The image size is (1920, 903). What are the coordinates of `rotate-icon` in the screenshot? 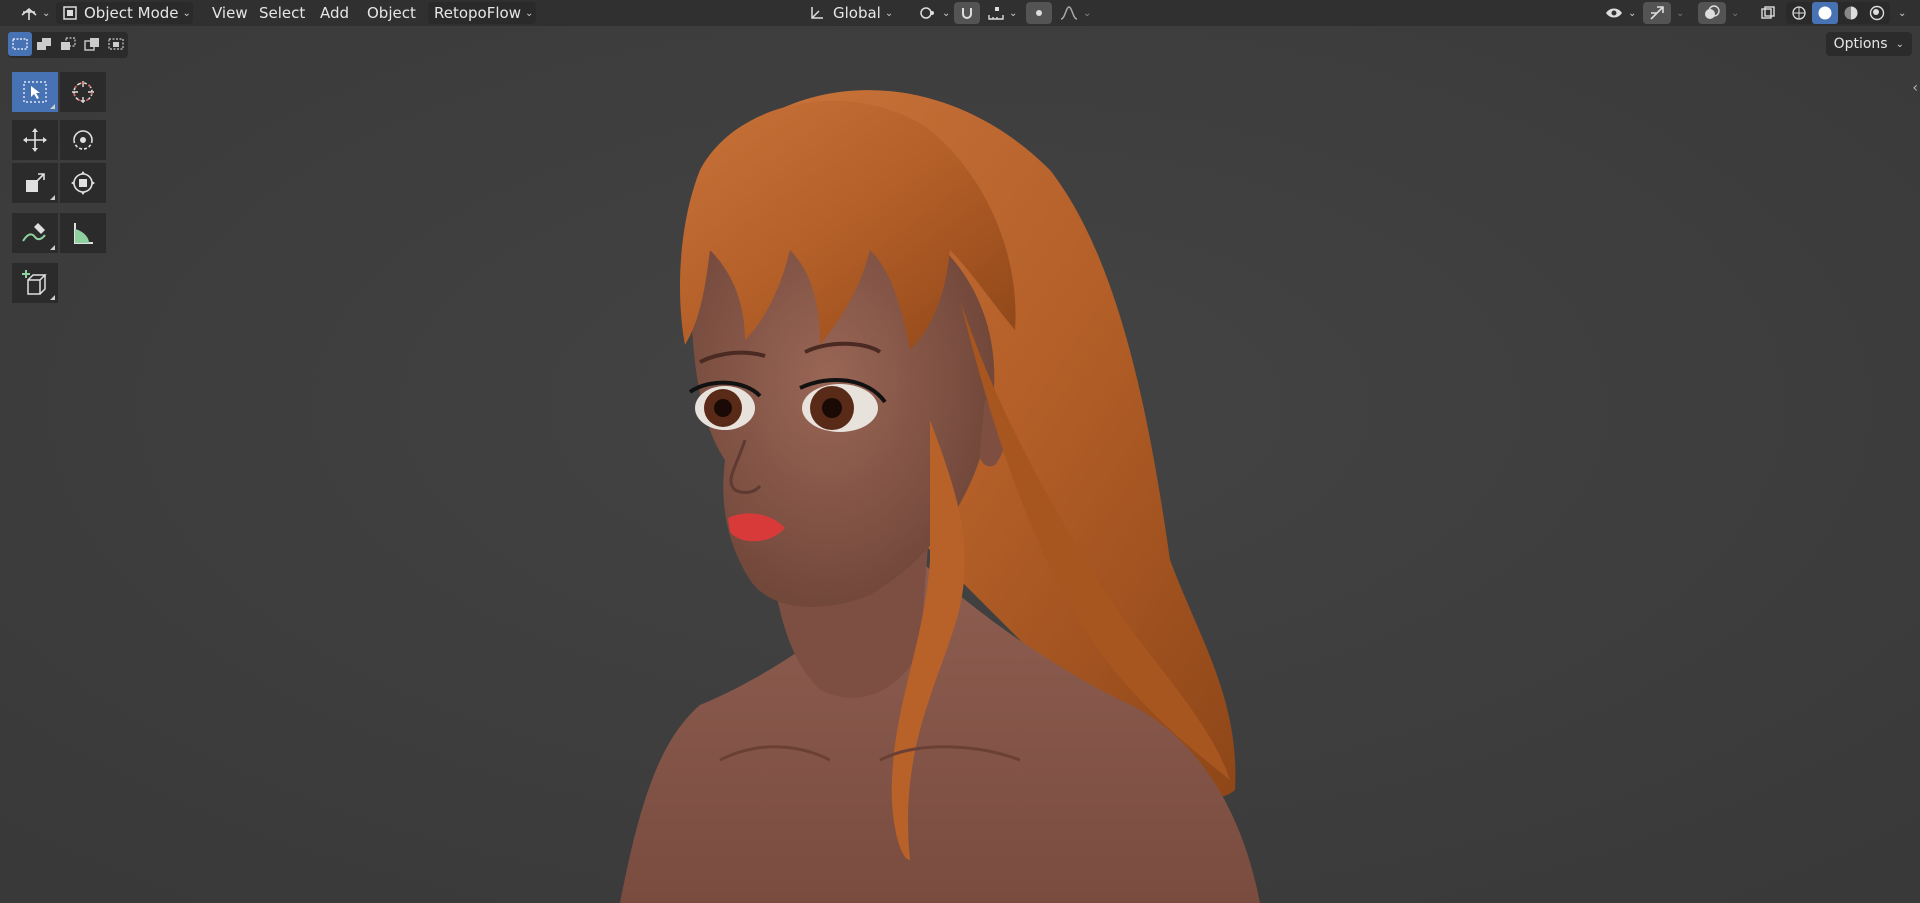 It's located at (83, 140).